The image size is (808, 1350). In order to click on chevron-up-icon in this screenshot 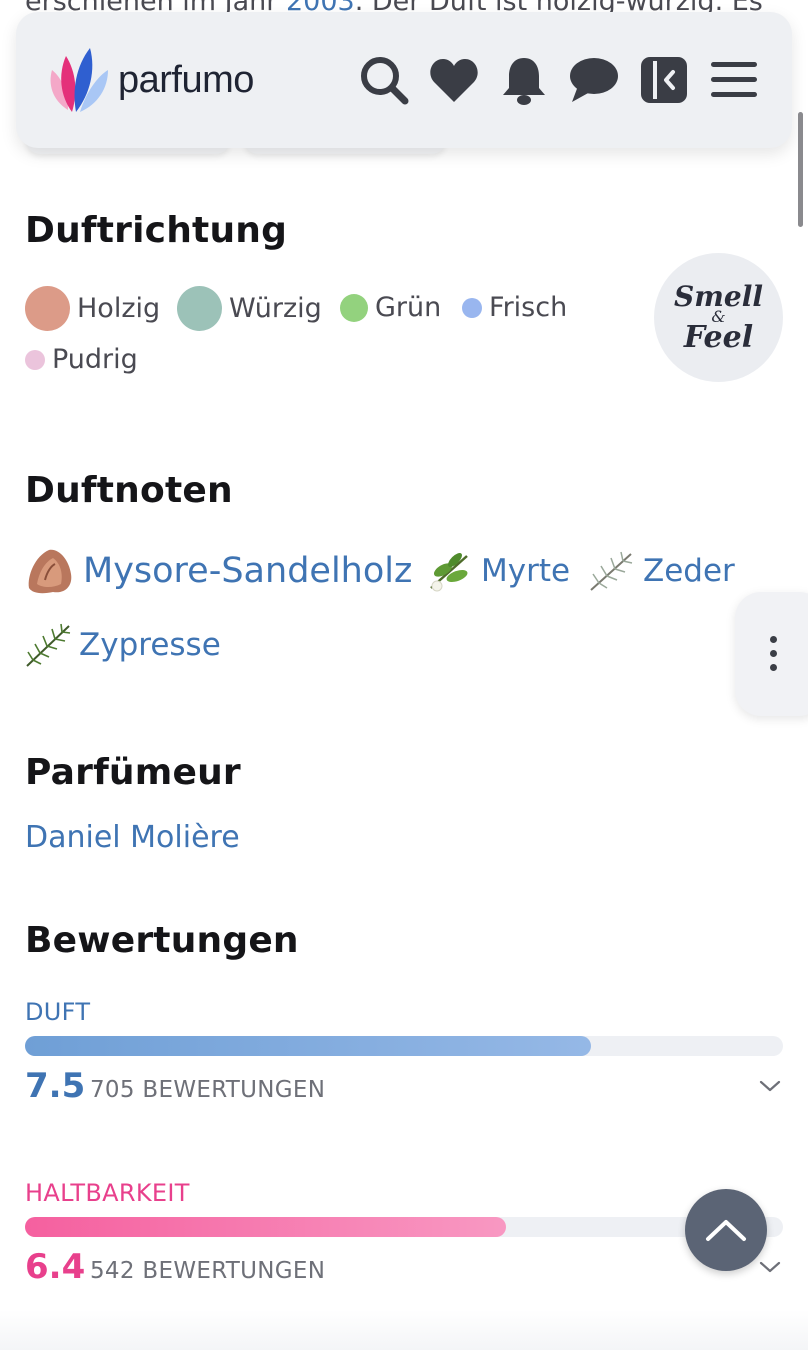, I will do `click(726, 1230)`.